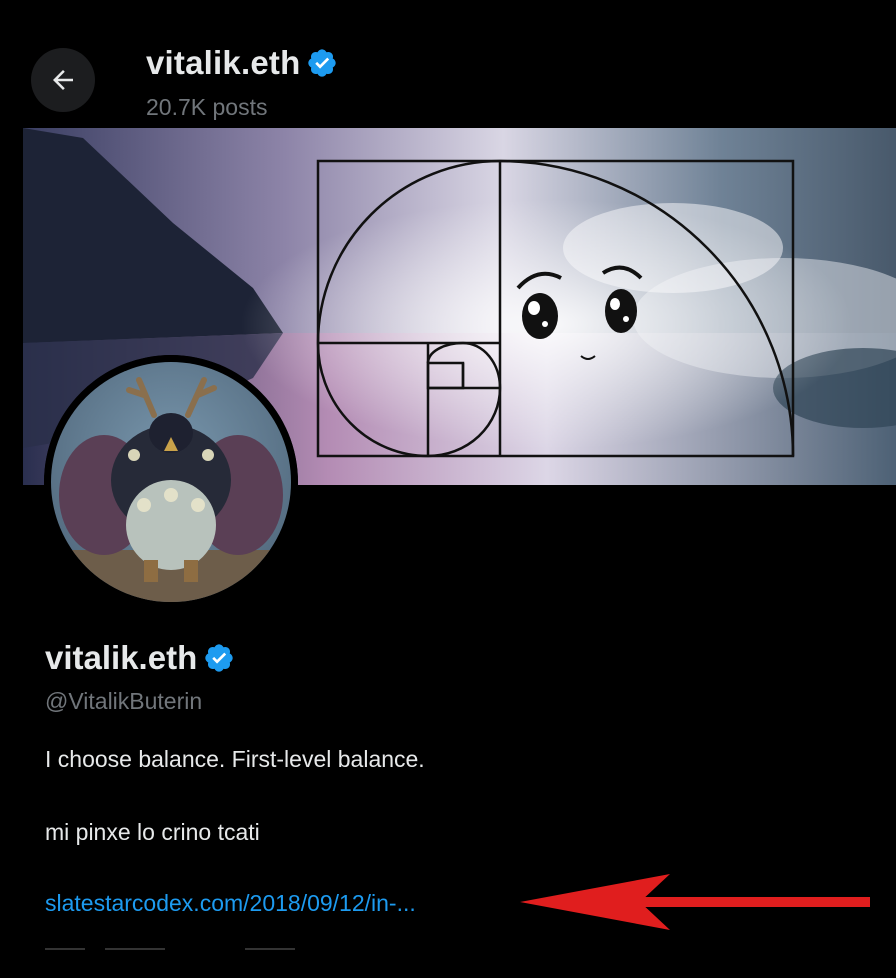 The width and height of the screenshot is (896, 978). Describe the element at coordinates (235, 759) in the screenshot. I see `bio-line: I choose balance. First-level balance.` at that location.